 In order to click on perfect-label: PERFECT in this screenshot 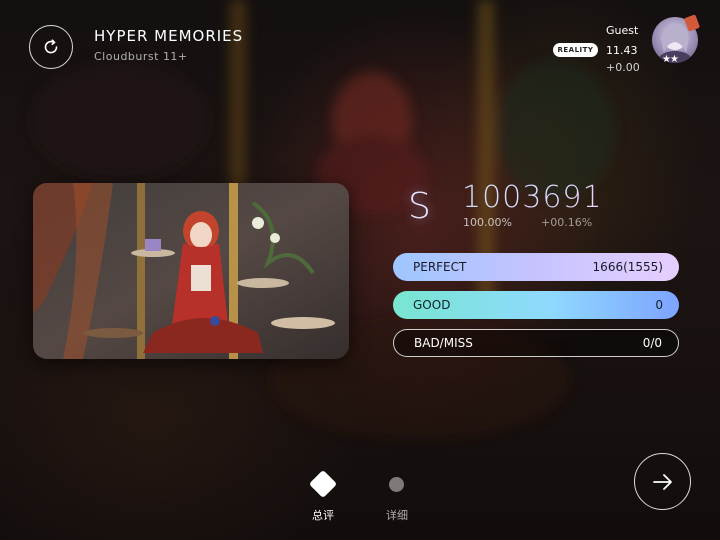, I will do `click(440, 267)`.